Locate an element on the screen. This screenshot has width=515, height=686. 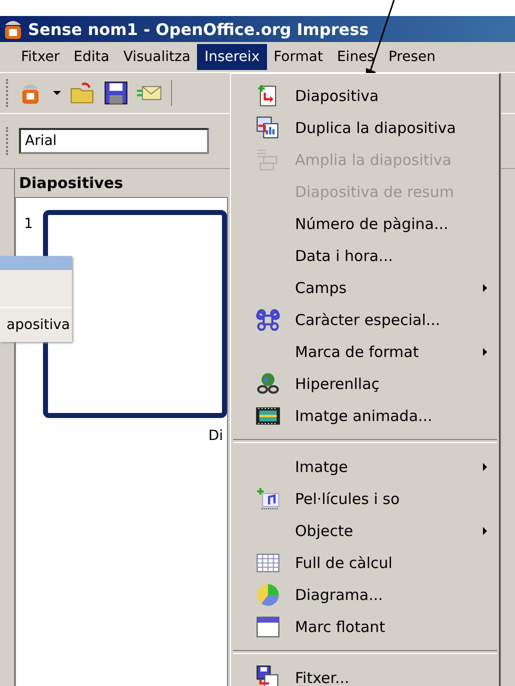
menu-item: Hiperenllaç is located at coordinates (365, 384).